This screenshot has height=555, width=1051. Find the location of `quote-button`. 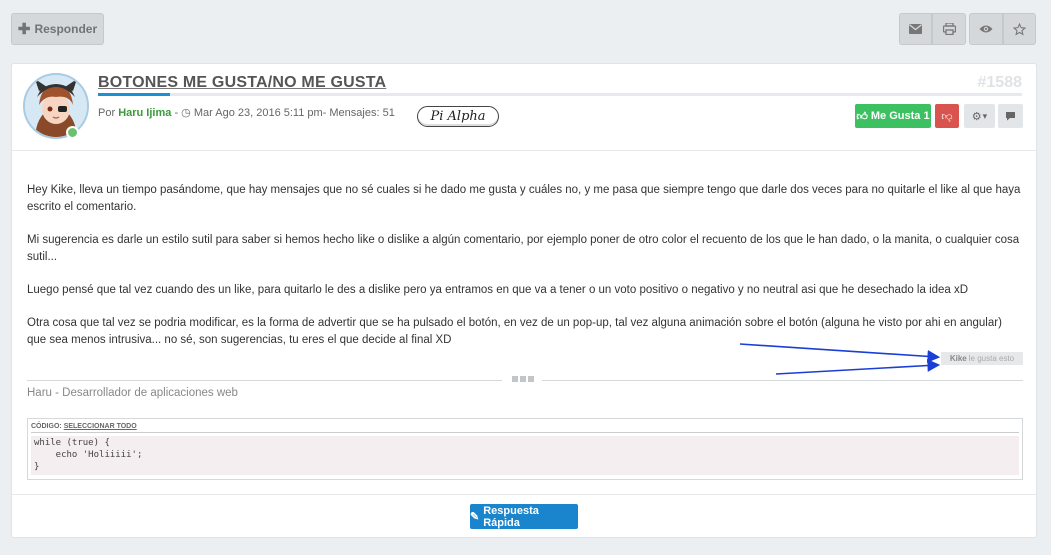

quote-button is located at coordinates (1010, 116).